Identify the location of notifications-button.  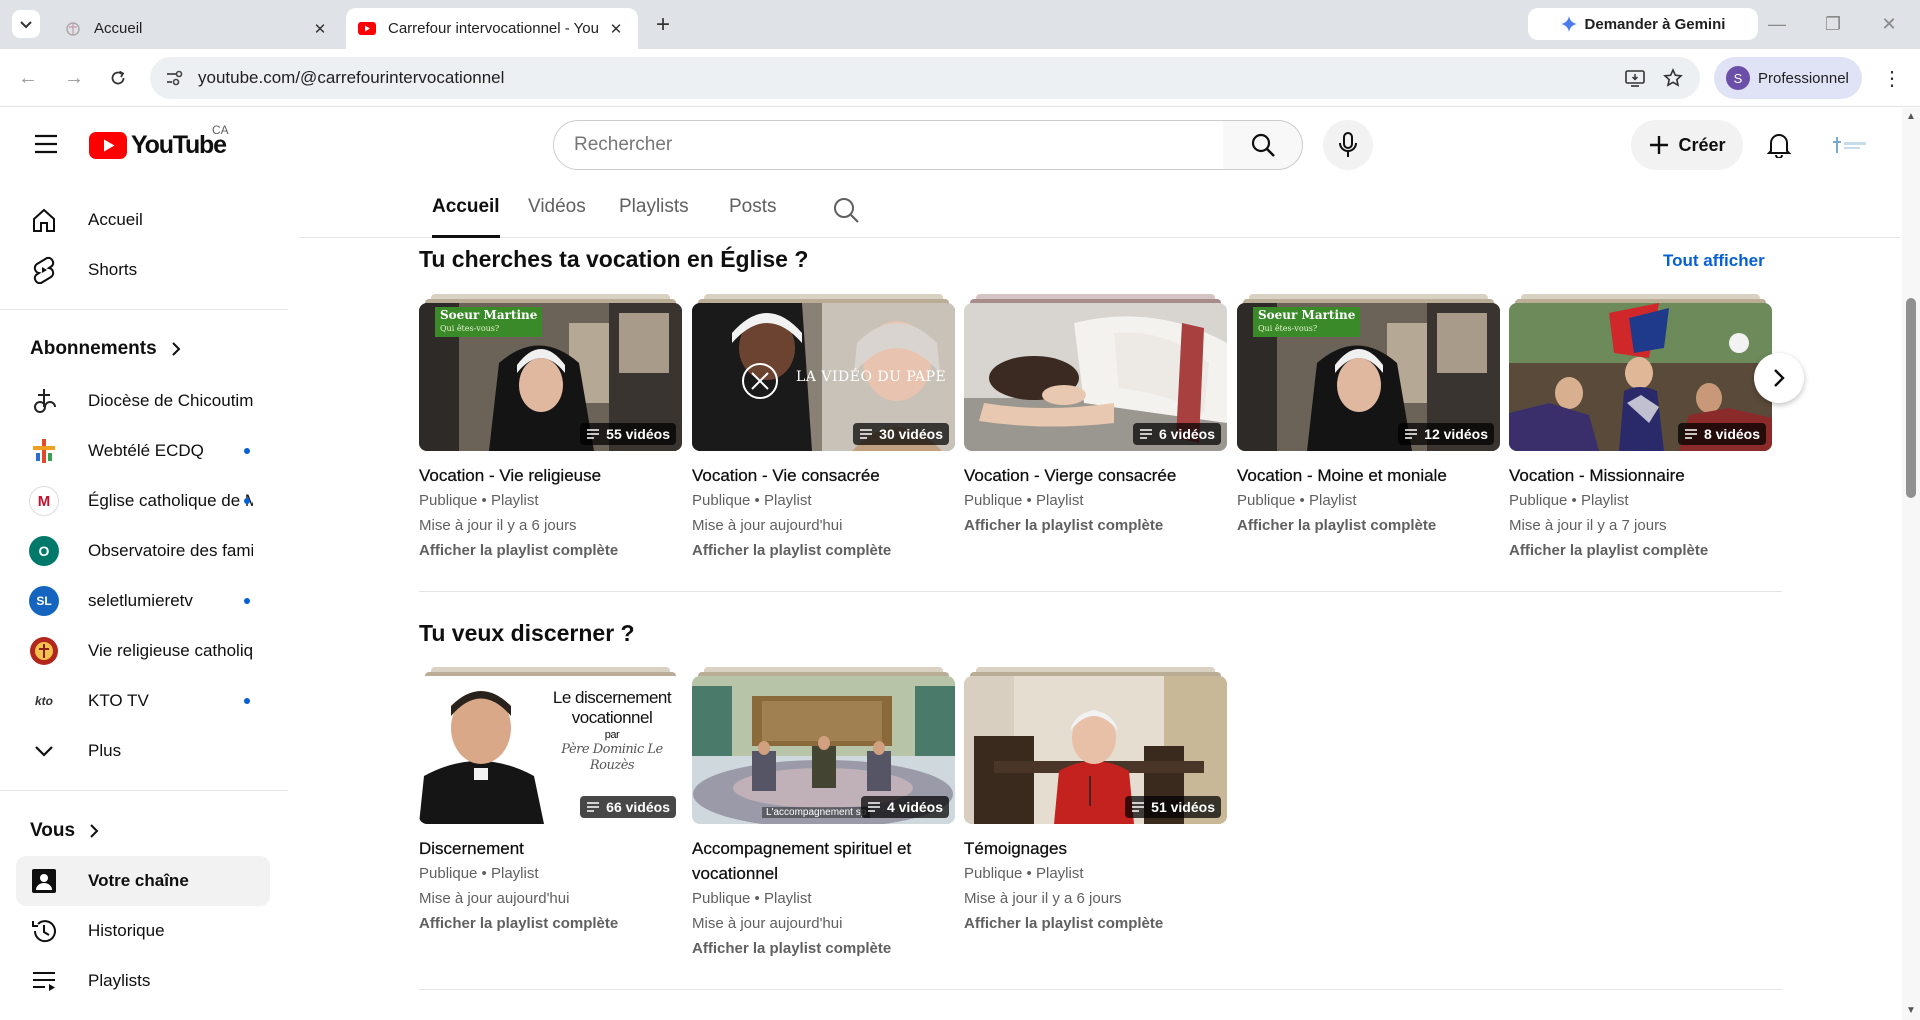
(1779, 145).